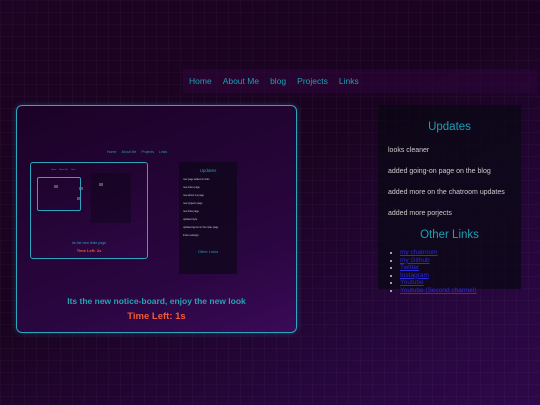 The width and height of the screenshot is (540, 405). What do you see at coordinates (360, 81) in the screenshot?
I see `top-nav: Home About Me blog Projects Links` at bounding box center [360, 81].